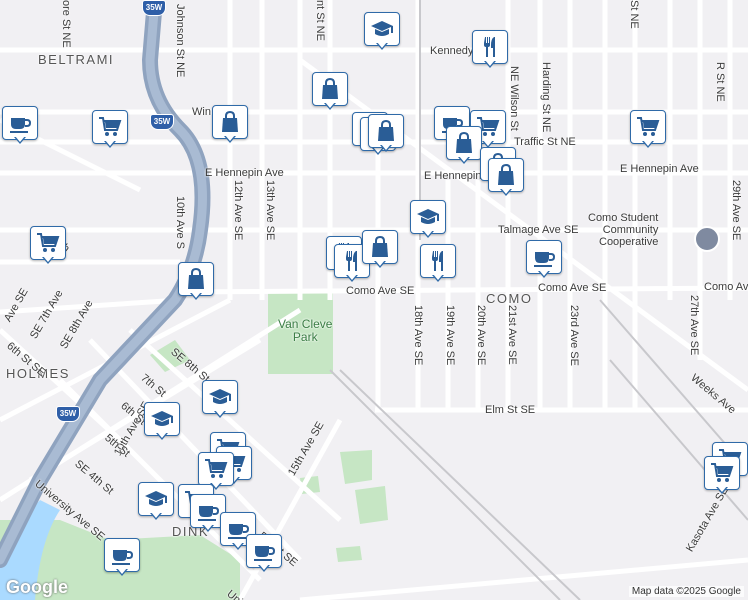 The height and width of the screenshot is (600, 748). What do you see at coordinates (66, 24) in the screenshot?
I see `street-label-nore-st: ore St NE` at bounding box center [66, 24].